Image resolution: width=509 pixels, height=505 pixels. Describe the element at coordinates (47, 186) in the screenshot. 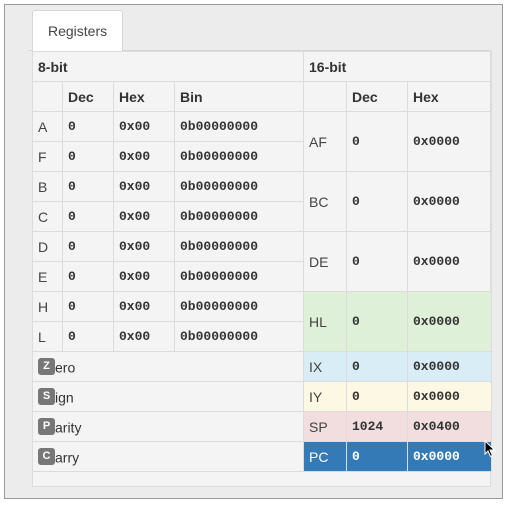

I see `reg8-name: B` at that location.